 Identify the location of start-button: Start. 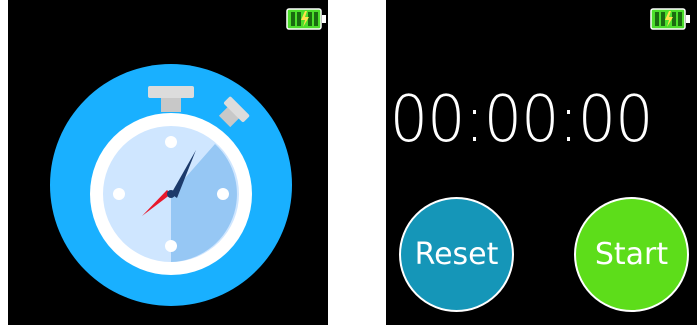
(631, 254).